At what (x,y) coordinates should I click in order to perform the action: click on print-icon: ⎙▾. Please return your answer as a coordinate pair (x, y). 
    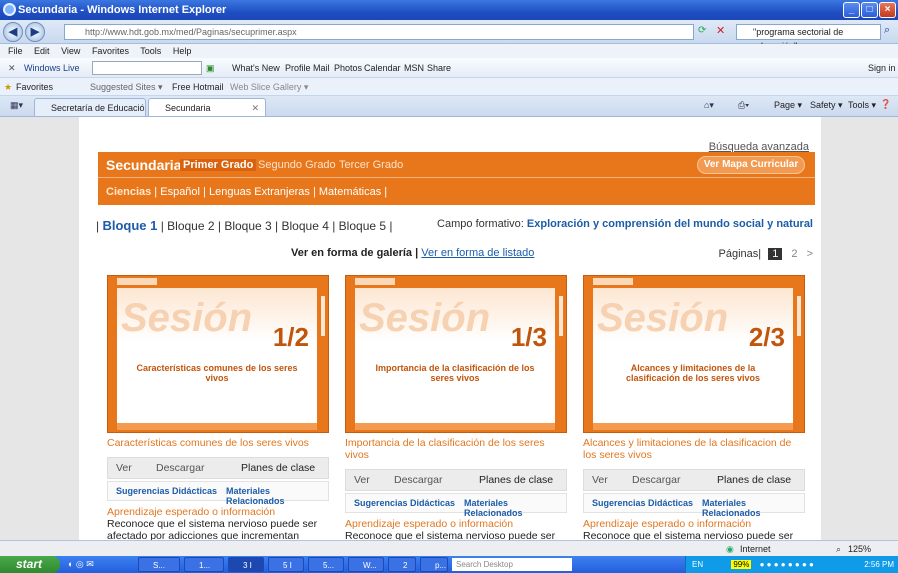
    Looking at the image, I should click on (743, 105).